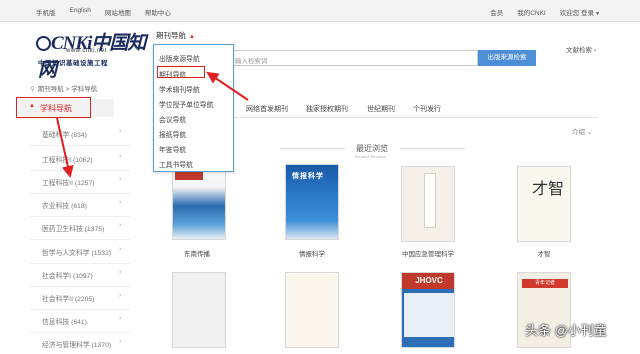  I want to click on menu-item-newspaper-nav: 报纸导航, so click(172, 134).